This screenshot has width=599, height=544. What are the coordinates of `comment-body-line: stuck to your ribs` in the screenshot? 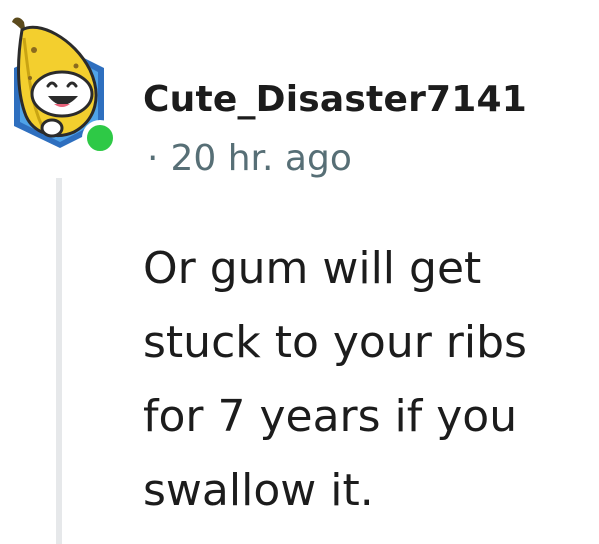 It's located at (335, 342).